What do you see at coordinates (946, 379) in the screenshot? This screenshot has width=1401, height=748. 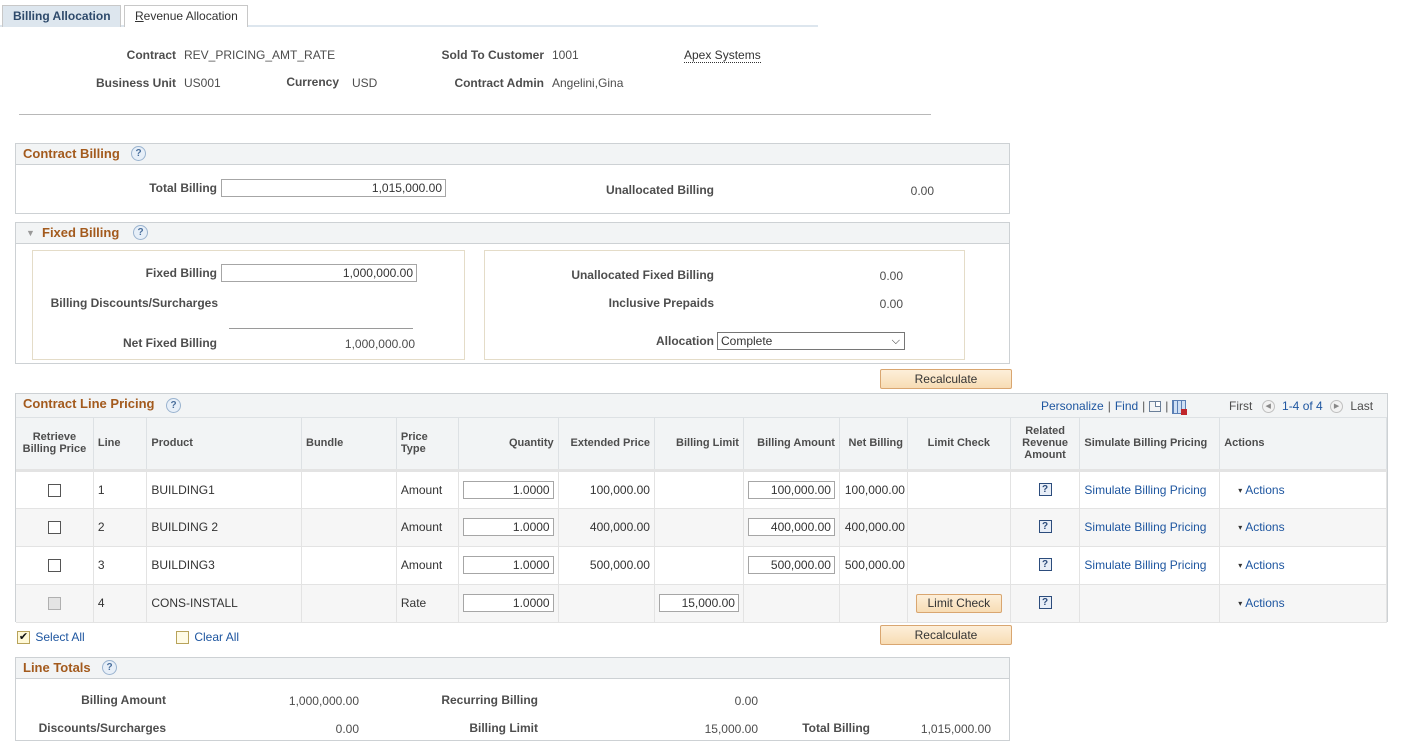 I see `recalculate-button-top: Recalculate` at bounding box center [946, 379].